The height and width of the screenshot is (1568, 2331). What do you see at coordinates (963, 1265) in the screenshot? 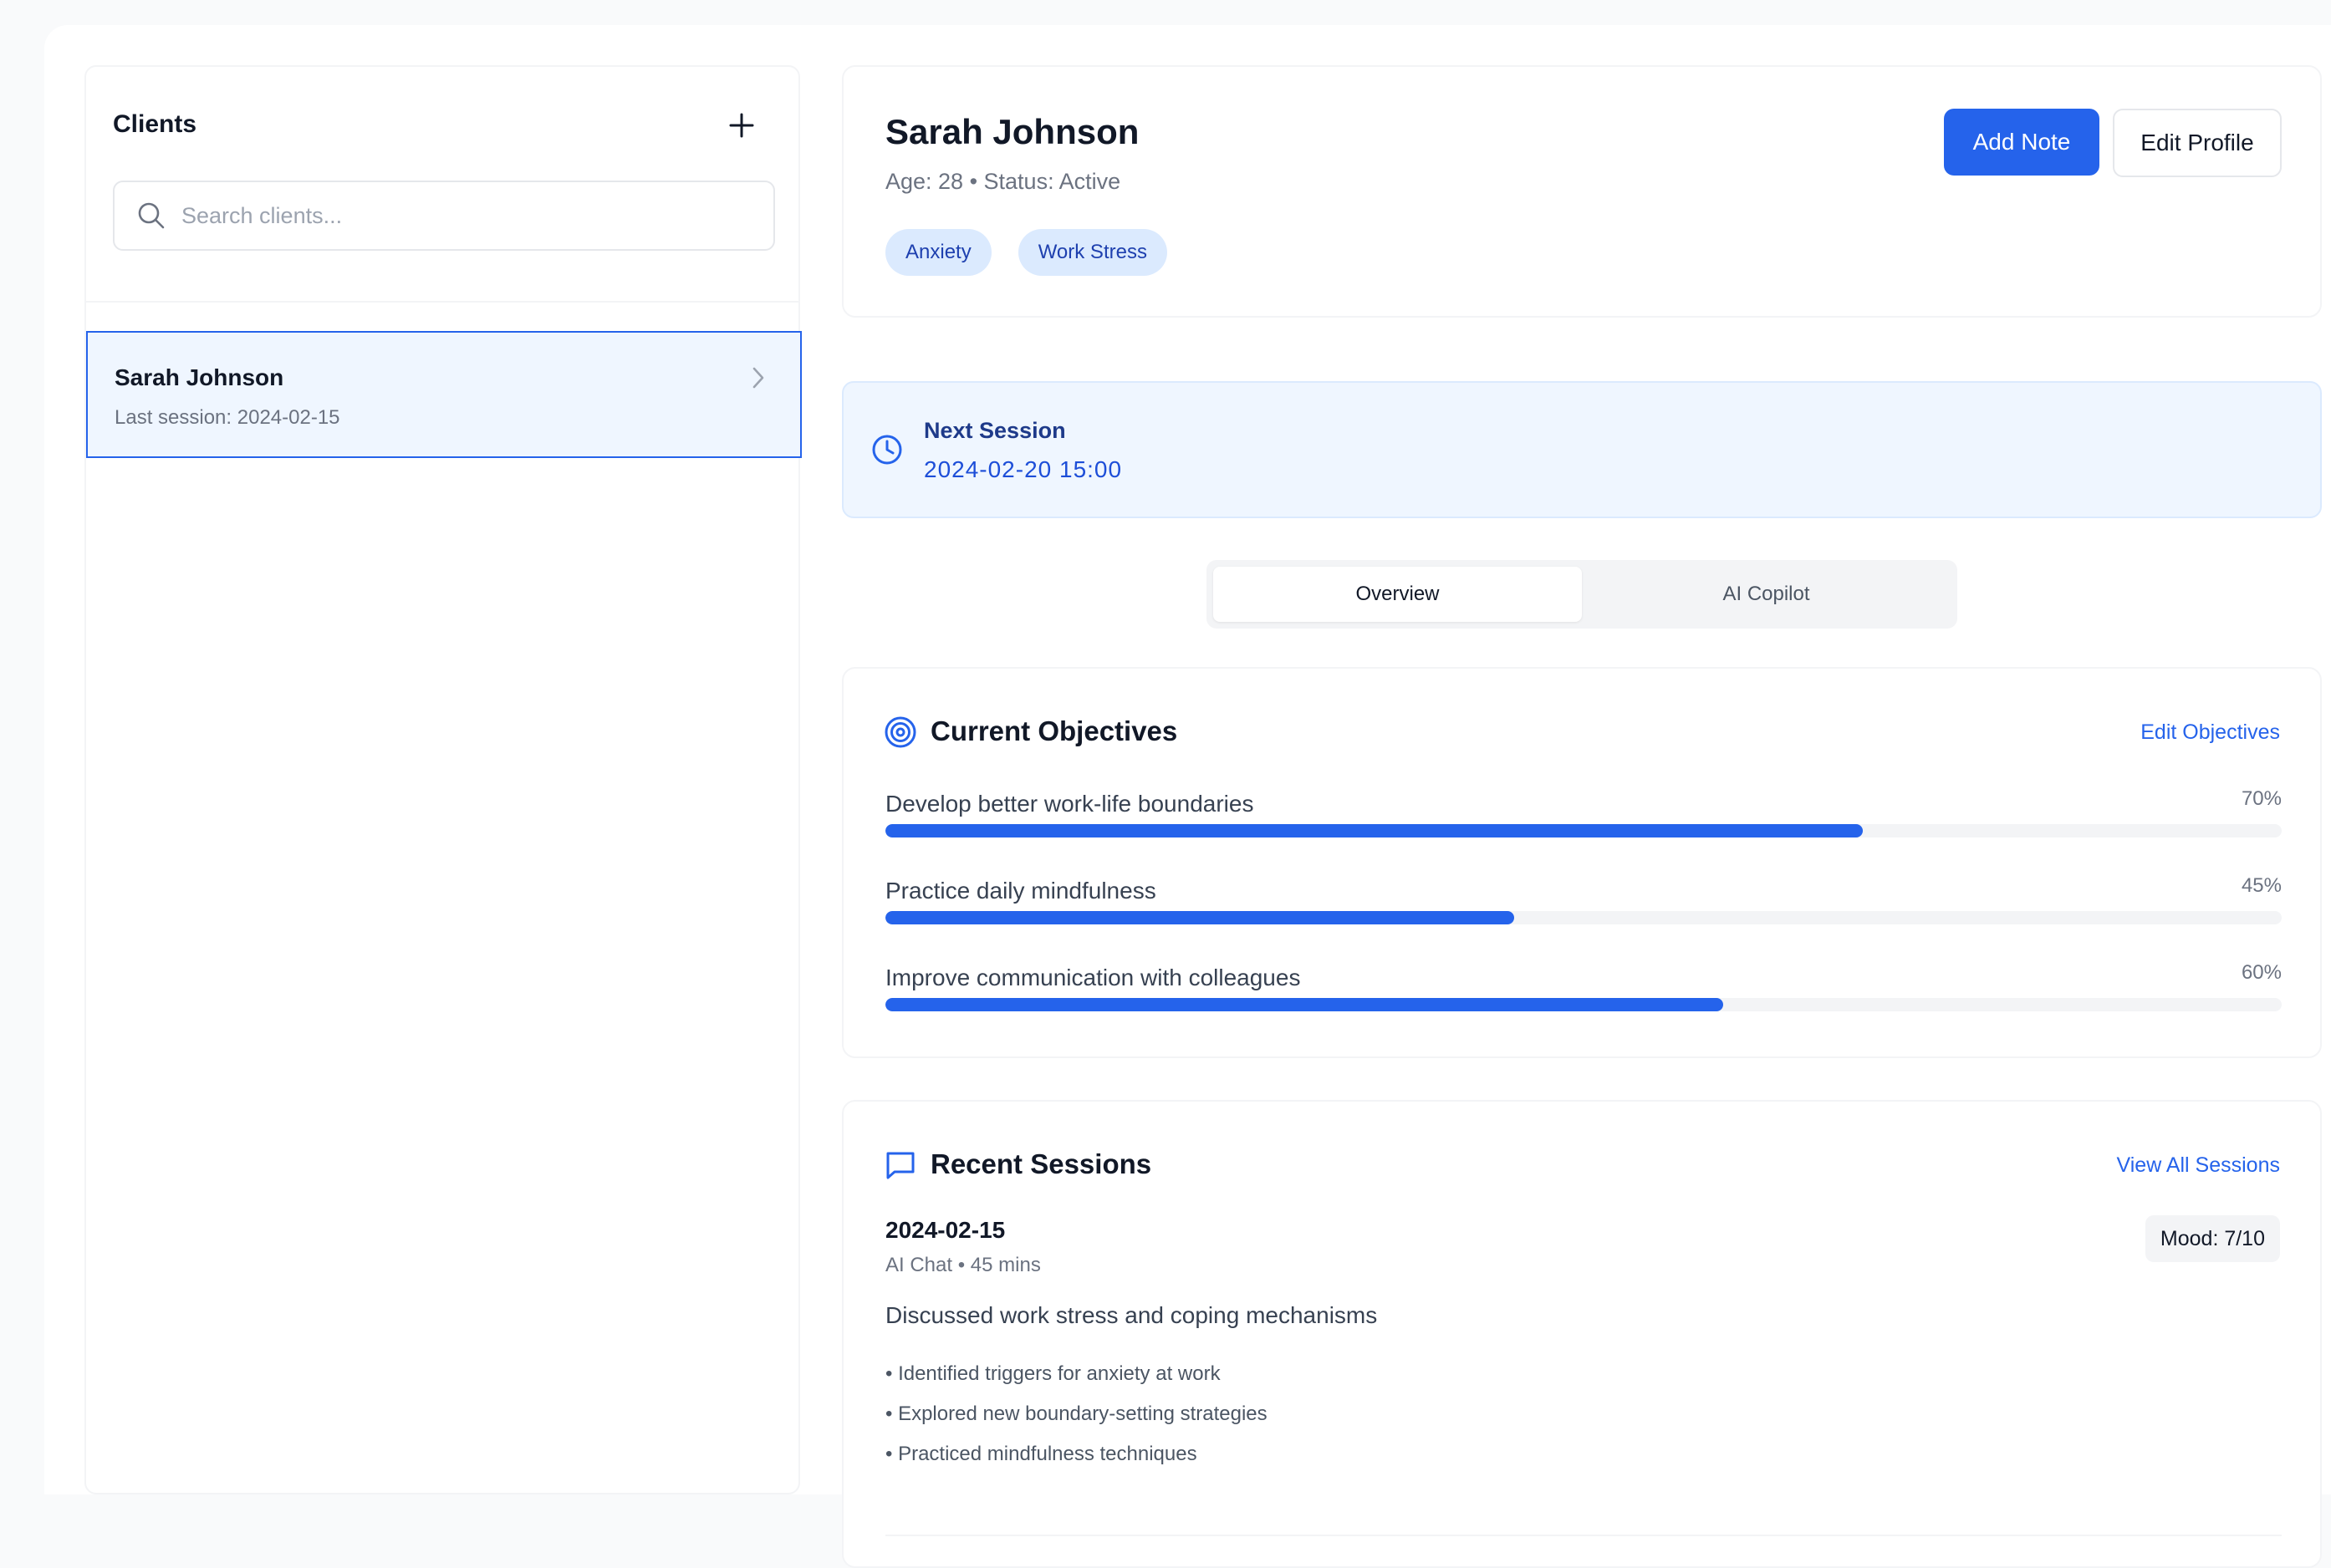
I see `session-meta: AI Chat • 45 mins` at bounding box center [963, 1265].